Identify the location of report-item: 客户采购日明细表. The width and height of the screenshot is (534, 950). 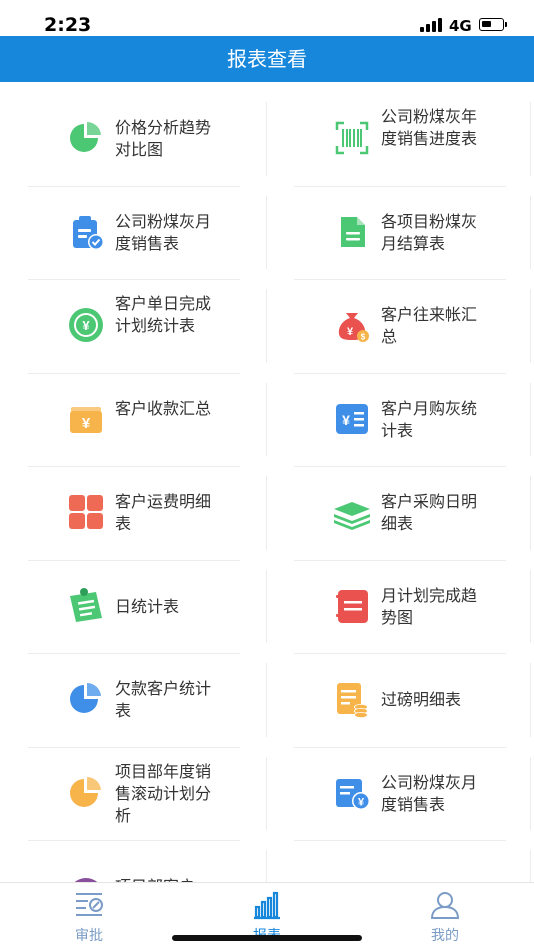
(400, 512).